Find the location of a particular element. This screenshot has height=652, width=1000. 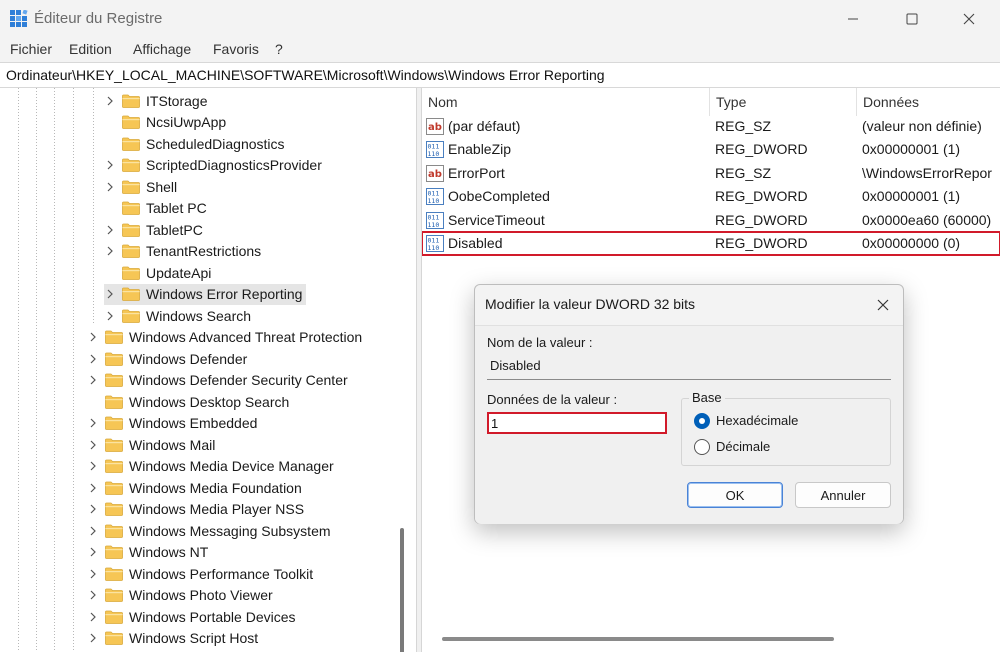

tree-item: Windows Desktop Search is located at coordinates (188, 401).